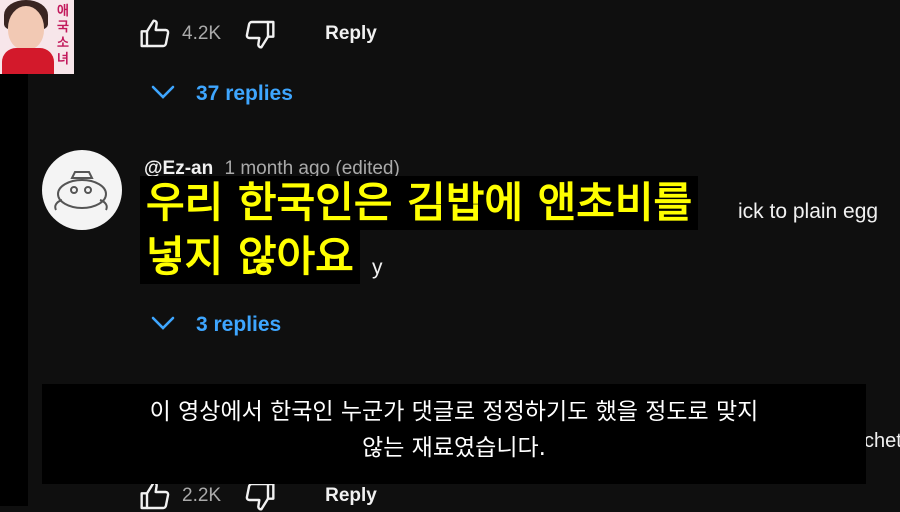  What do you see at coordinates (26, 28) in the screenshot?
I see `logo-face` at bounding box center [26, 28].